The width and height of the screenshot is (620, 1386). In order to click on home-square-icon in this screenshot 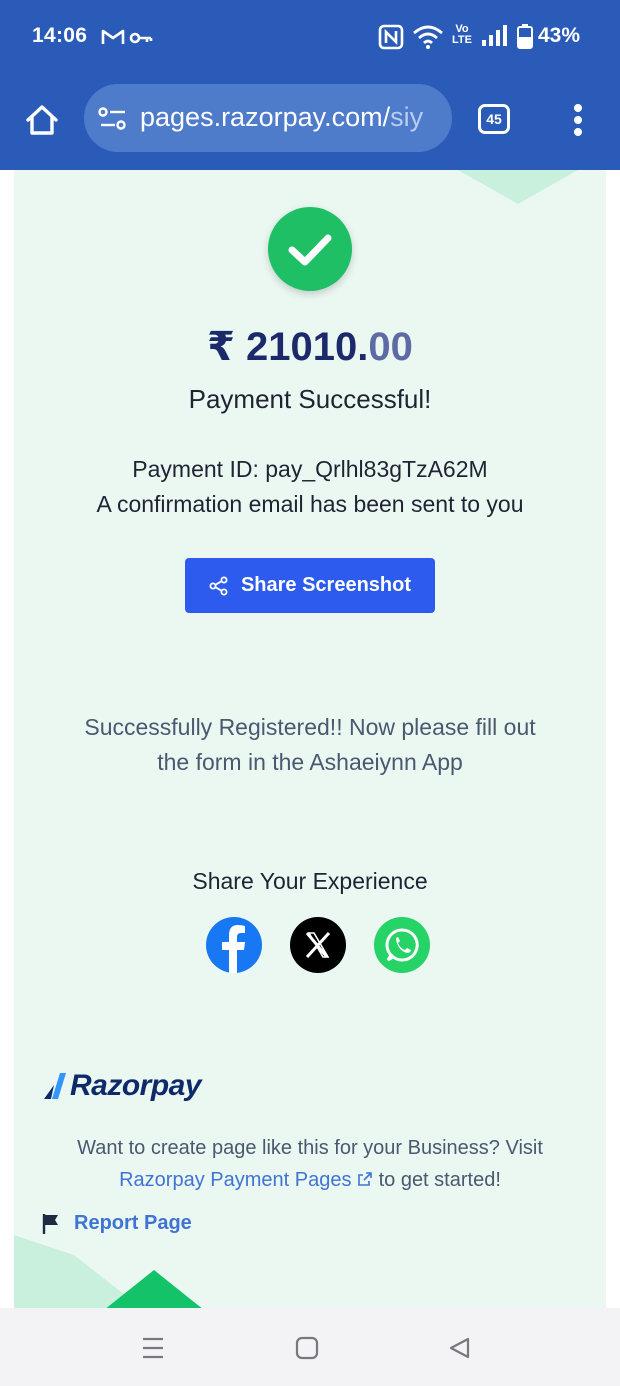, I will do `click(307, 1348)`.